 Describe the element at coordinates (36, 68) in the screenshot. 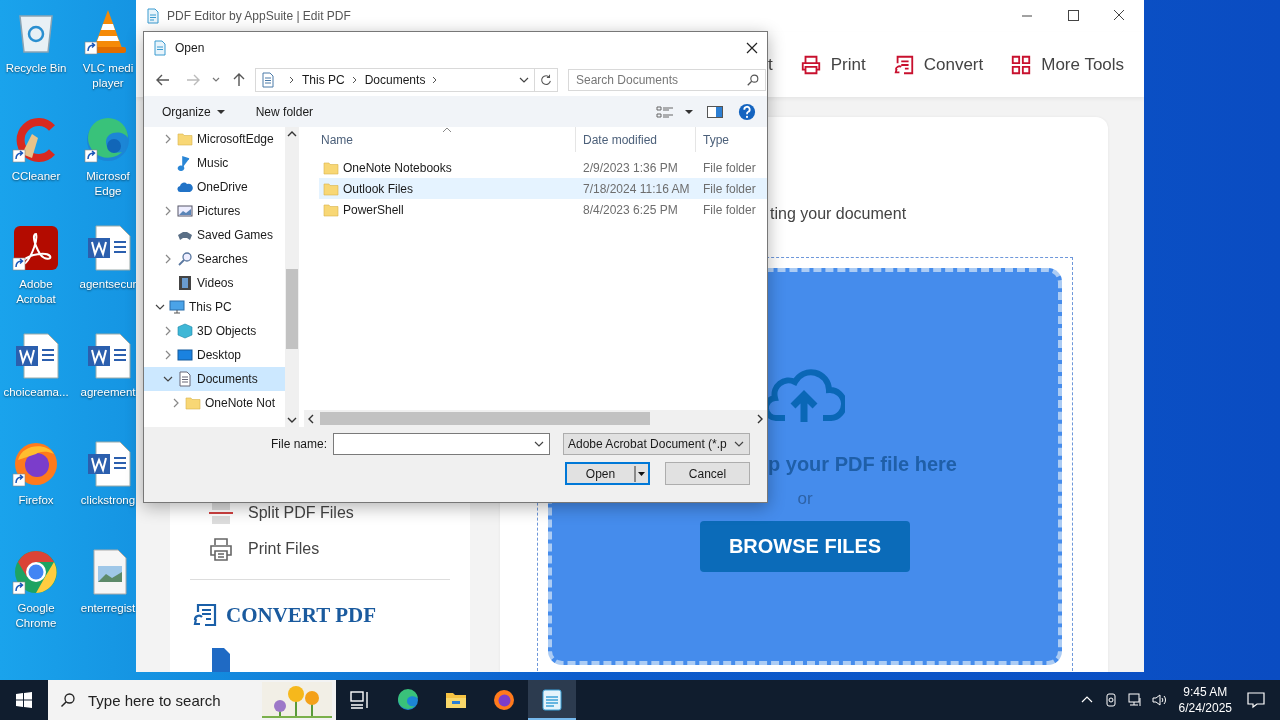

I see `desktop-icon-label: Recycle Bin` at that location.